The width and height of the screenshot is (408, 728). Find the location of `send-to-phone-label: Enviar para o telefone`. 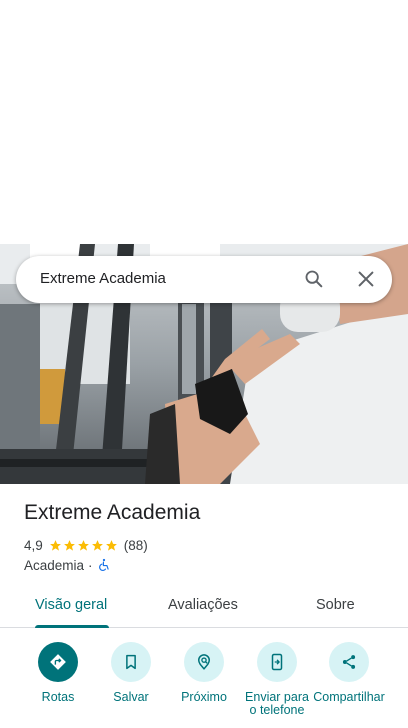

send-to-phone-label: Enviar para o telefone is located at coordinates (277, 703).